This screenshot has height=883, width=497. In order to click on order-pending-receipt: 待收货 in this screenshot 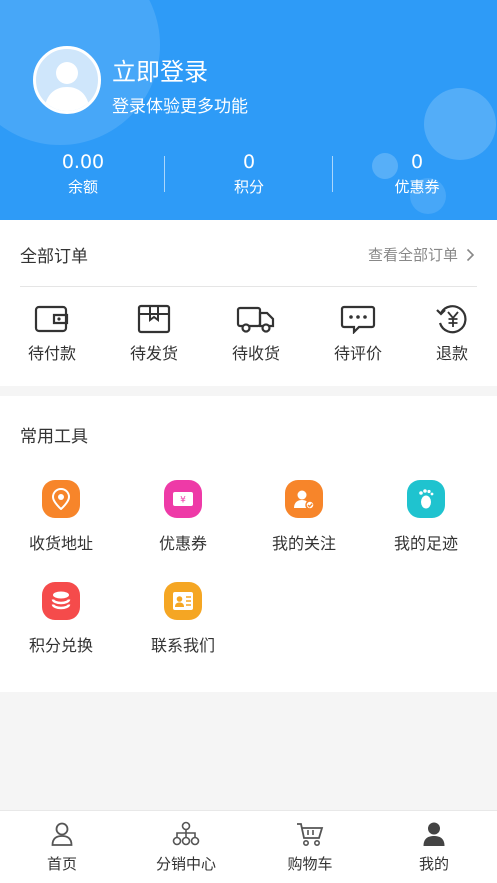, I will do `click(256, 334)`.